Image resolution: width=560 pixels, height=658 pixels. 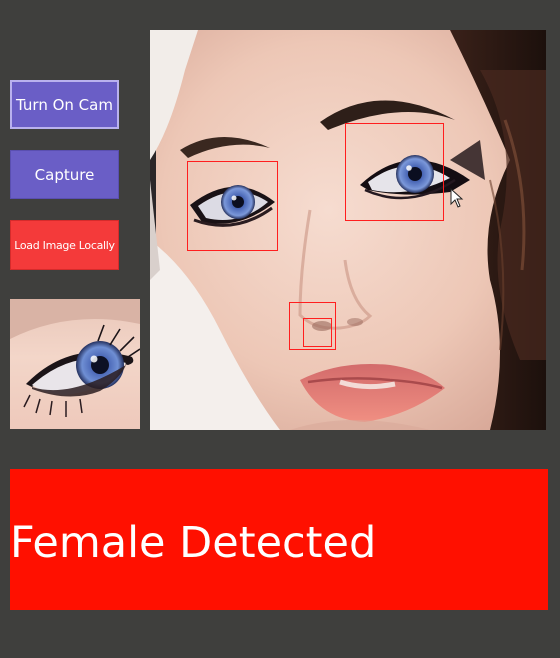 I want to click on result-text: Female Detected, so click(x=193, y=542).